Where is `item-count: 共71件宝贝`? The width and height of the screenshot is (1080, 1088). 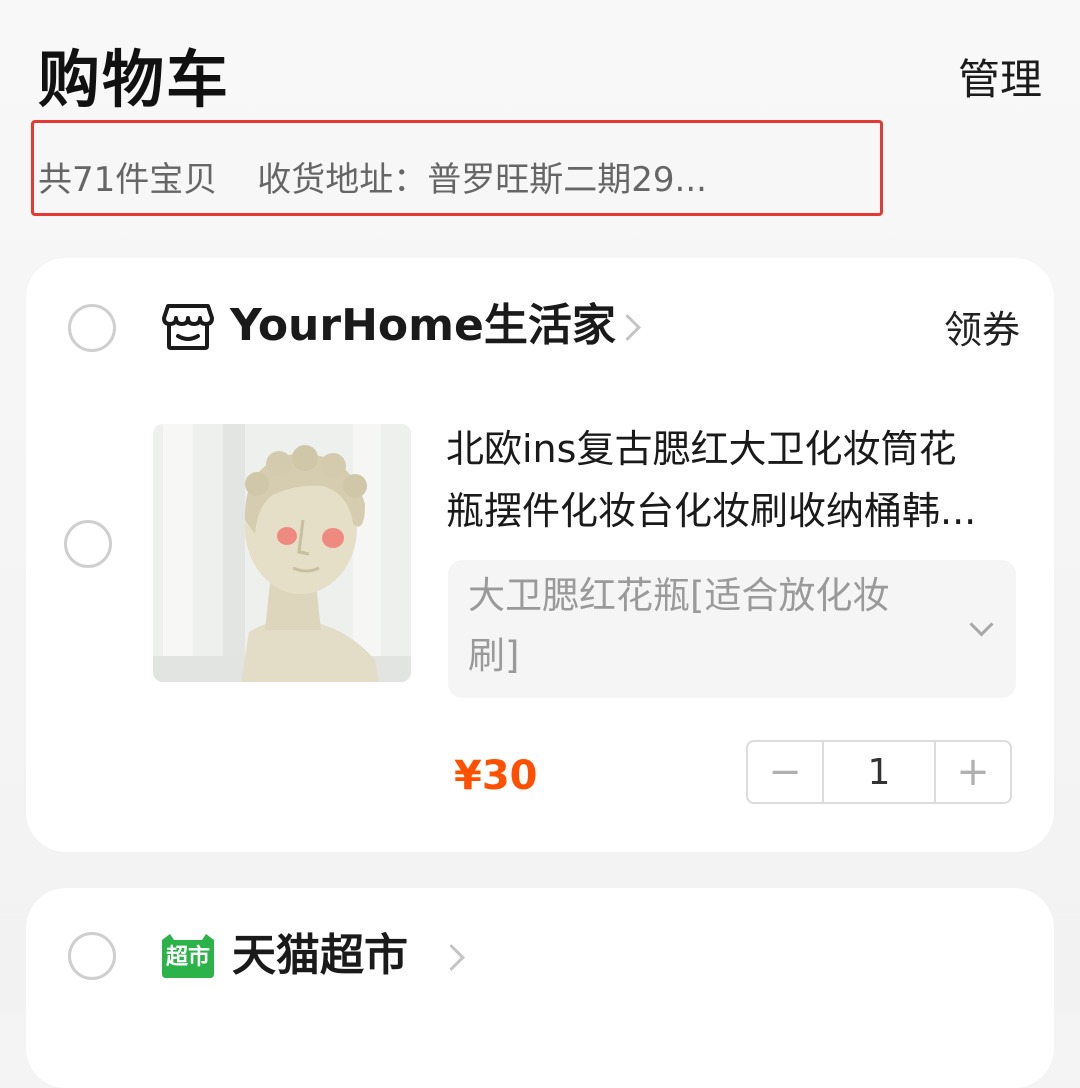
item-count: 共71件宝贝 is located at coordinates (128, 180).